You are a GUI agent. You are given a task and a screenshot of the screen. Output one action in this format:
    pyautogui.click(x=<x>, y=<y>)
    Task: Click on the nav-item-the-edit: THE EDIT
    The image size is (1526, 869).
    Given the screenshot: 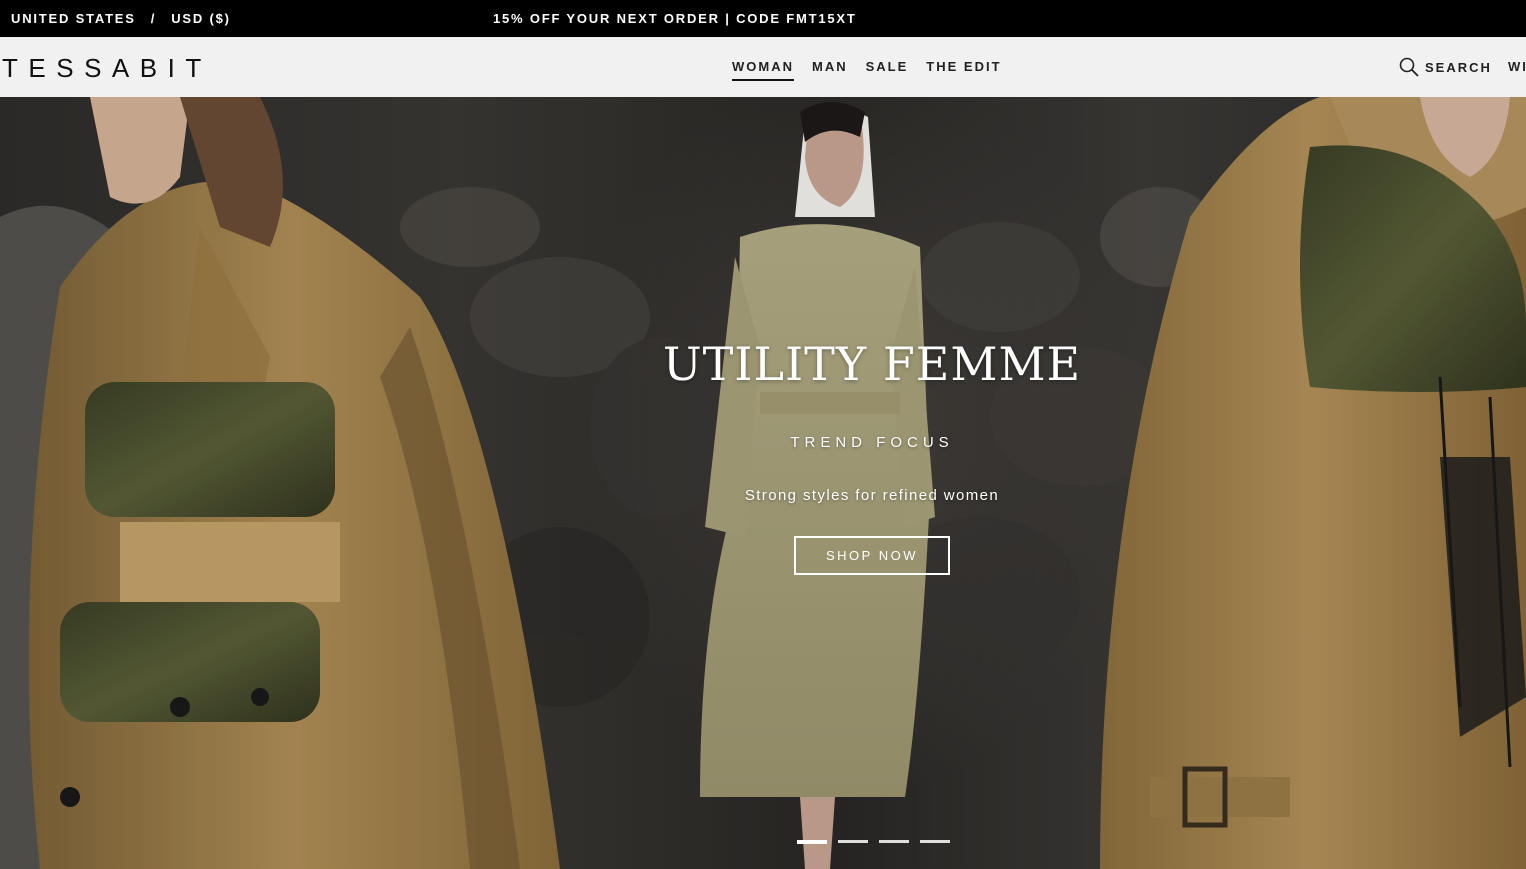 What is the action you would take?
    pyautogui.click(x=963, y=70)
    